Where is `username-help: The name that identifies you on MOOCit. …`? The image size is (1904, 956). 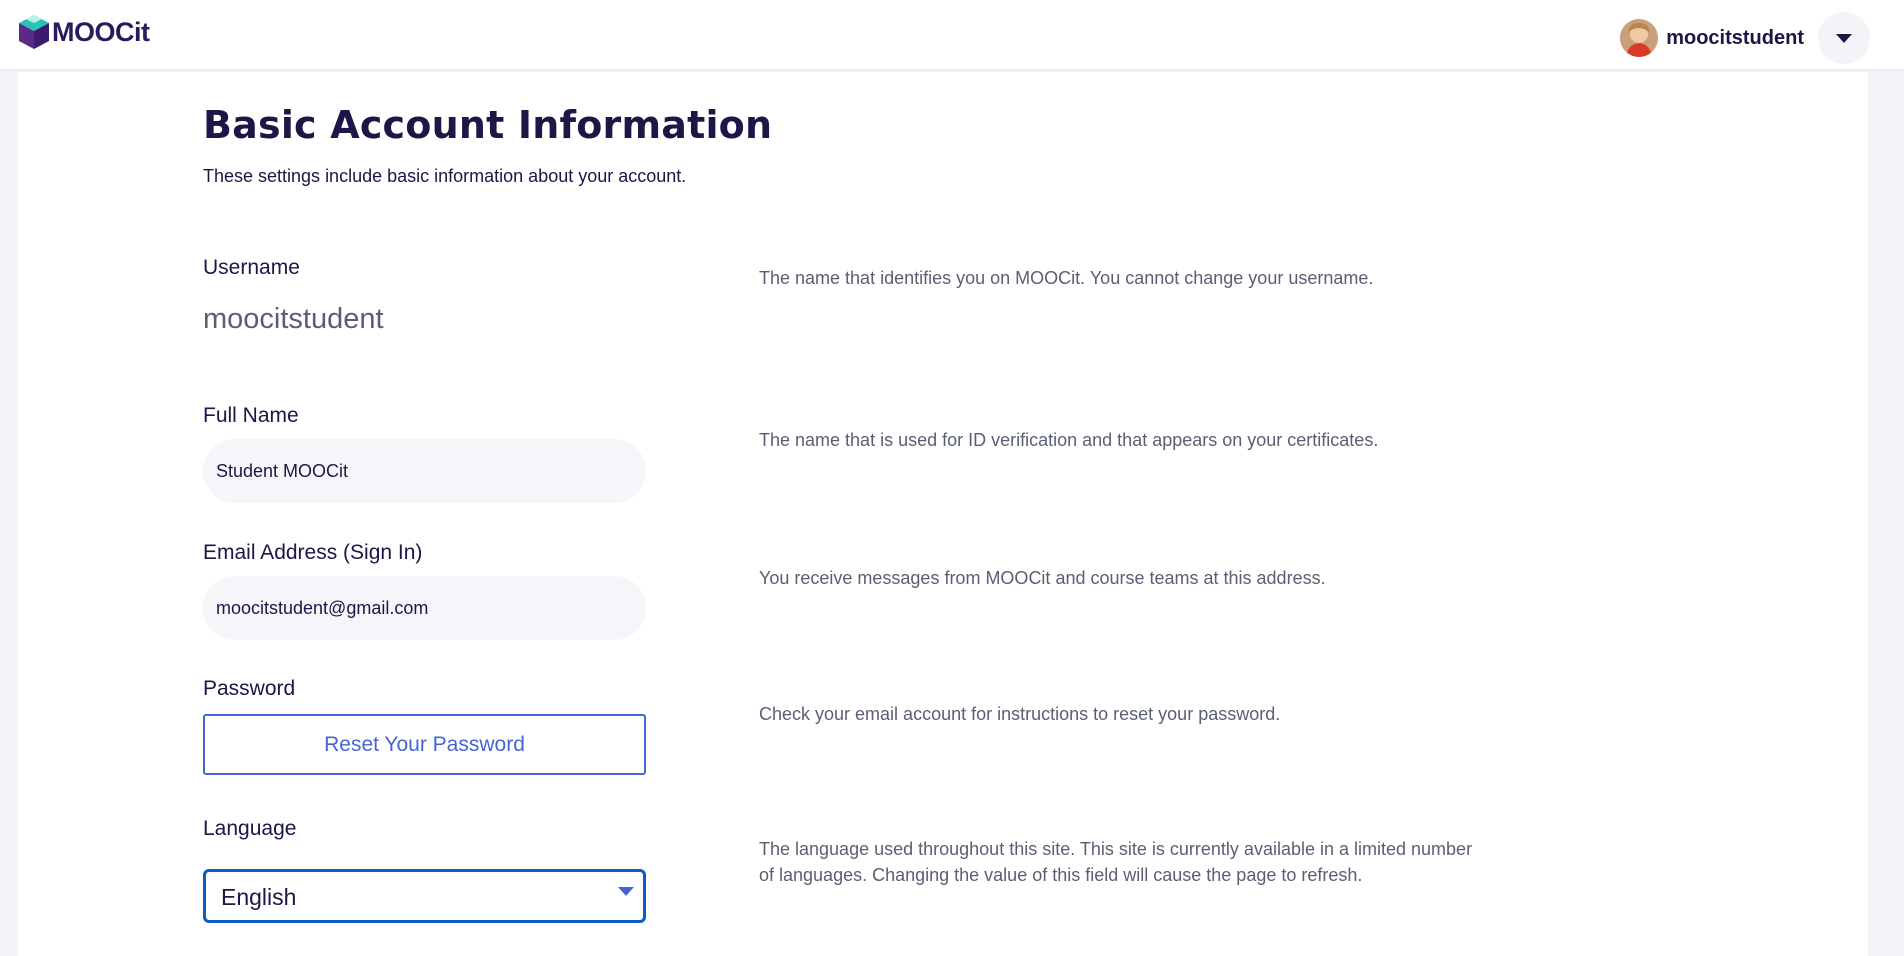 username-help: The name that identifies you on MOOCit. … is located at coordinates (1066, 278).